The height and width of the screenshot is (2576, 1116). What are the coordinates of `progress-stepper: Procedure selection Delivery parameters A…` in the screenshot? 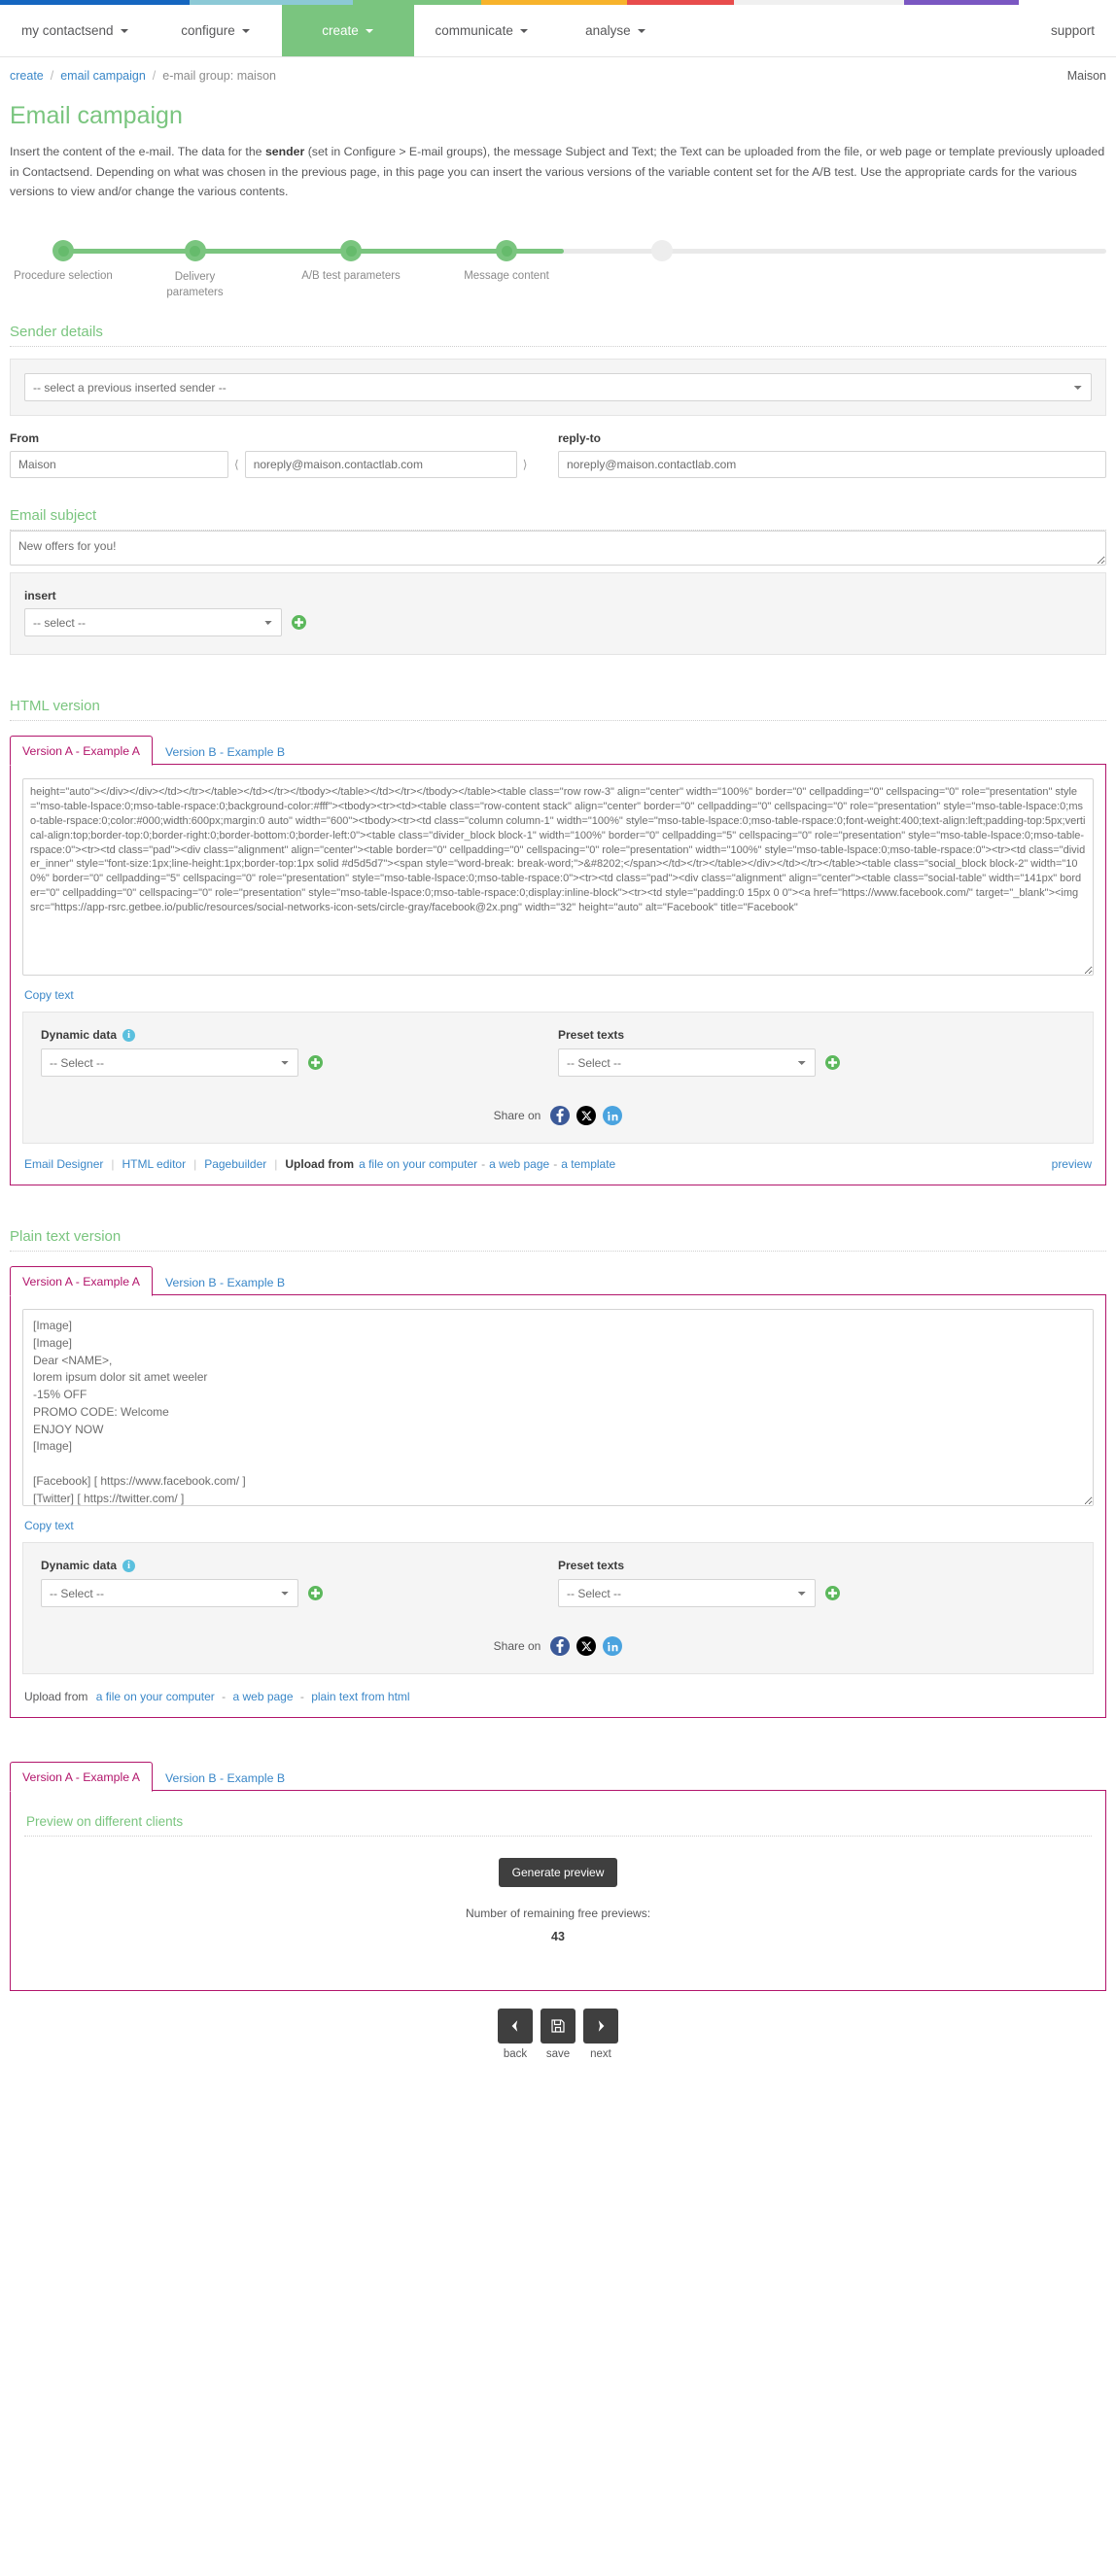 It's located at (558, 260).